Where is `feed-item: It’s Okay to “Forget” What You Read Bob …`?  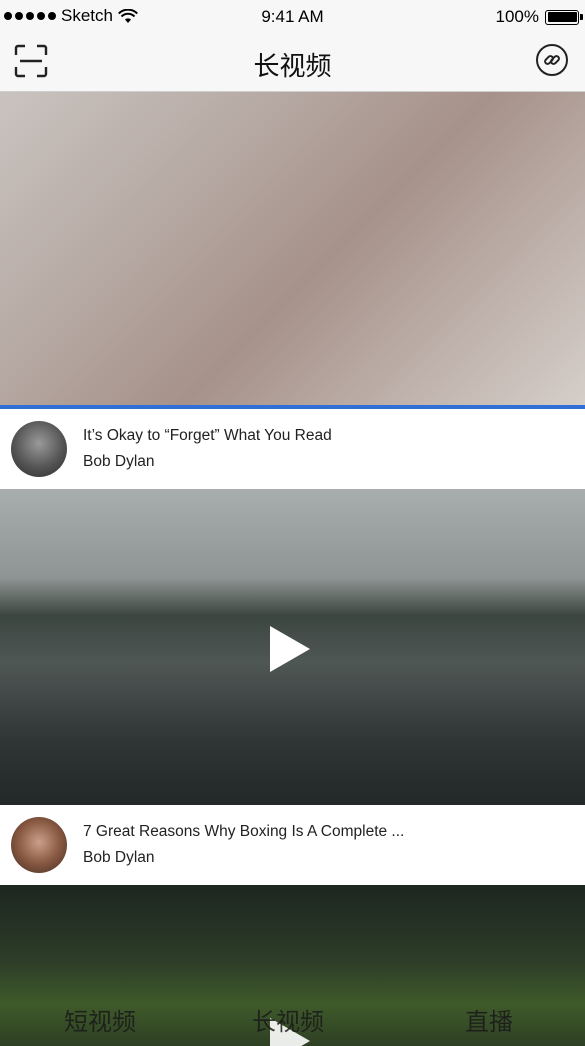 feed-item: It’s Okay to “Forget” What You Read Bob … is located at coordinates (292, 449).